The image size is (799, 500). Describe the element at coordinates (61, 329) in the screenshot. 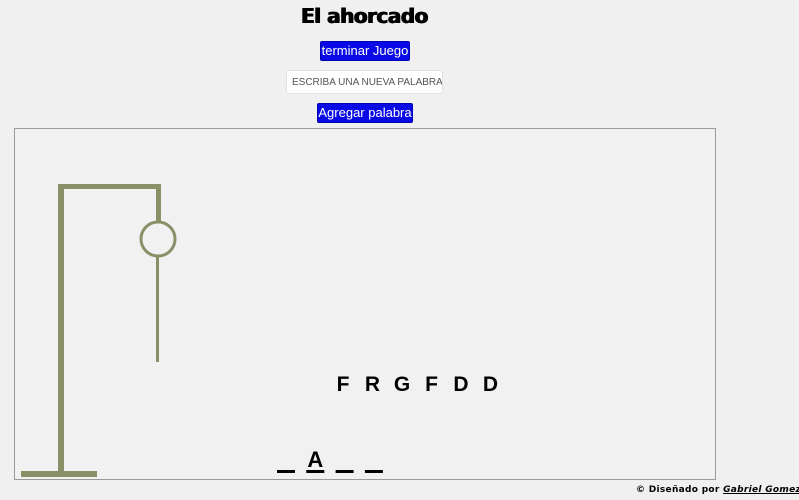

I see `gallows-pole` at that location.